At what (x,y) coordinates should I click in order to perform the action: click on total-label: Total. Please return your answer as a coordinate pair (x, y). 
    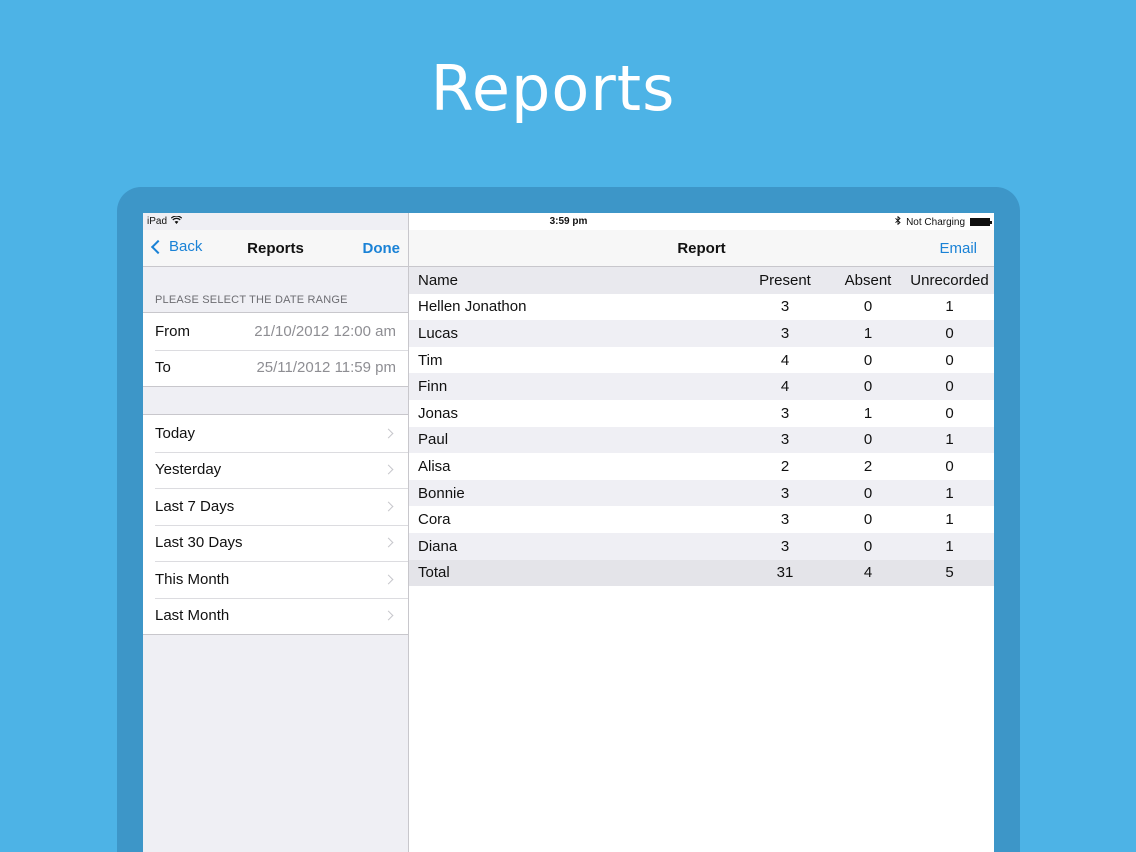
    Looking at the image, I should click on (434, 573).